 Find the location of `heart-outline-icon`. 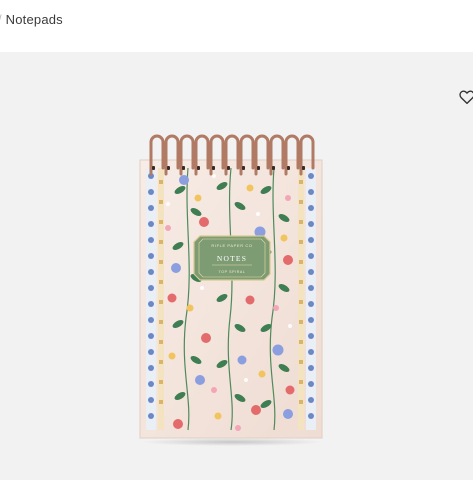

heart-outline-icon is located at coordinates (466, 97).